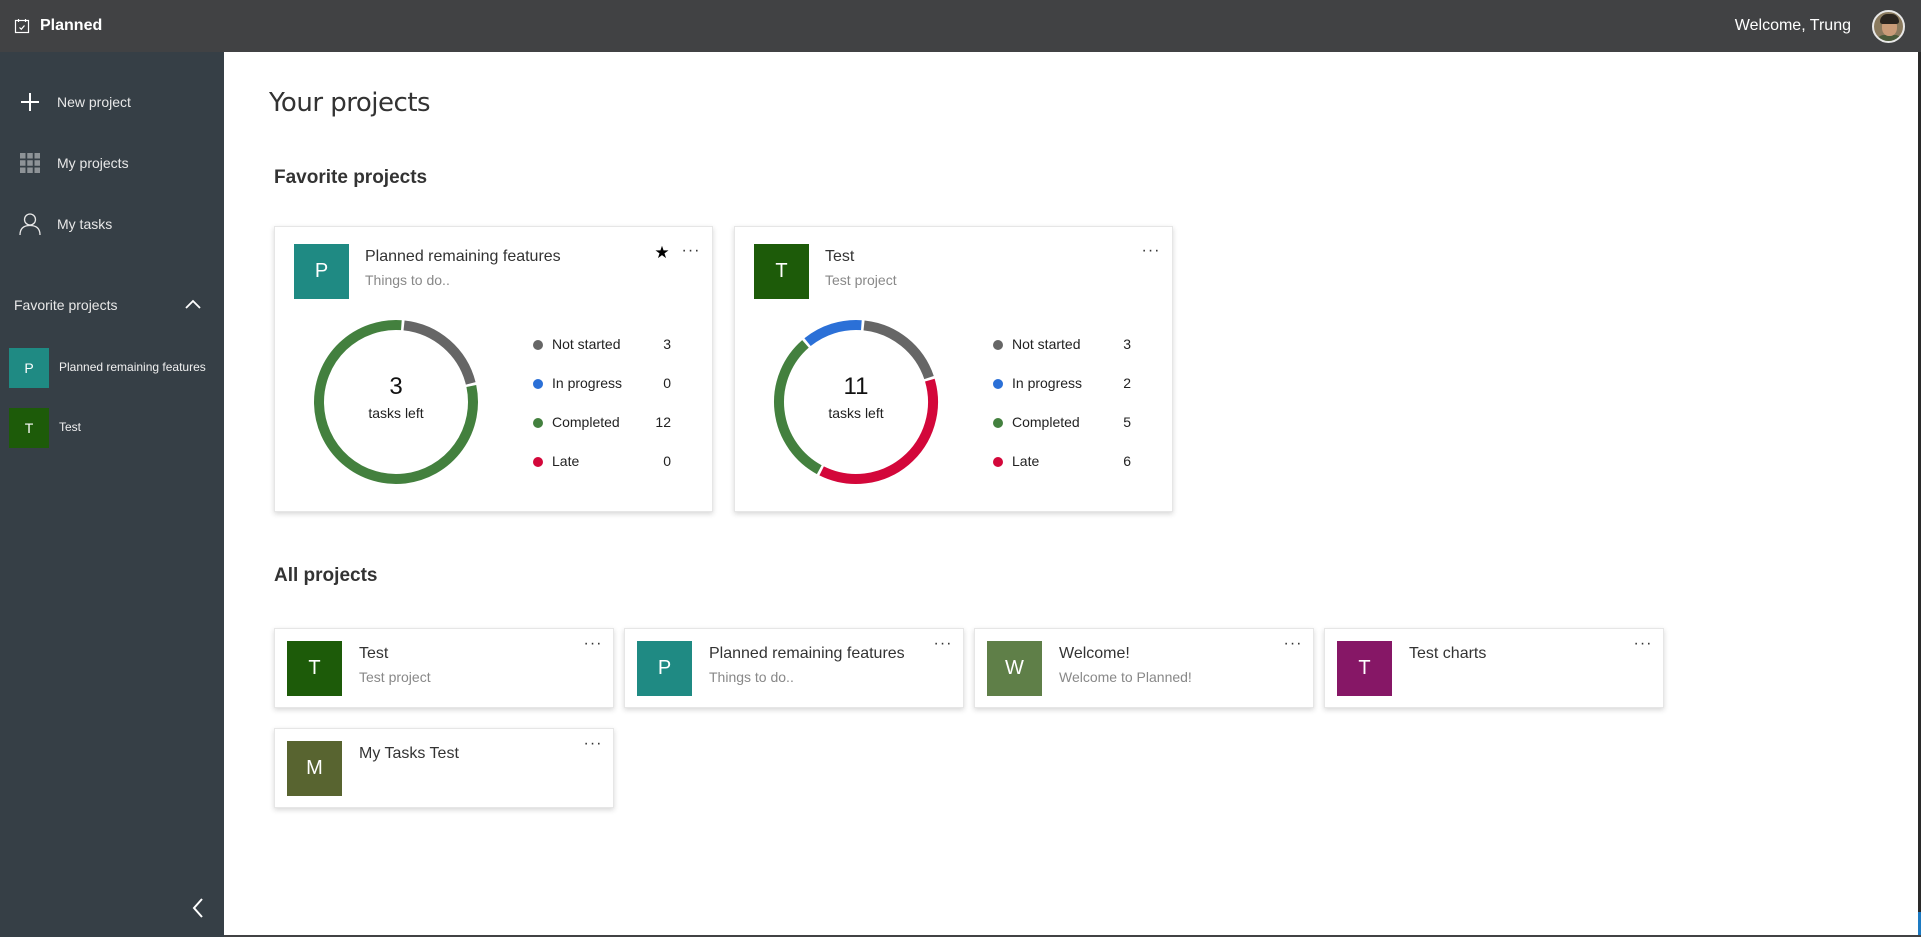 The height and width of the screenshot is (937, 1921). I want to click on chevron-up-icon, so click(193, 304).